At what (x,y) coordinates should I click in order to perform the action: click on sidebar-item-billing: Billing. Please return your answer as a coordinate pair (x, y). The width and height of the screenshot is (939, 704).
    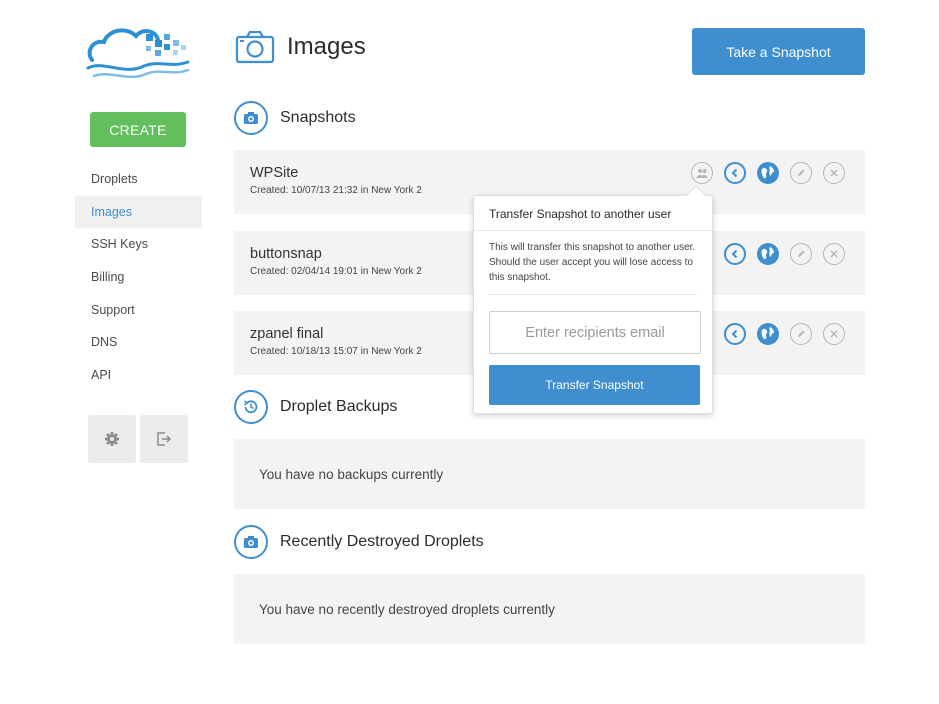
    Looking at the image, I should click on (138, 277).